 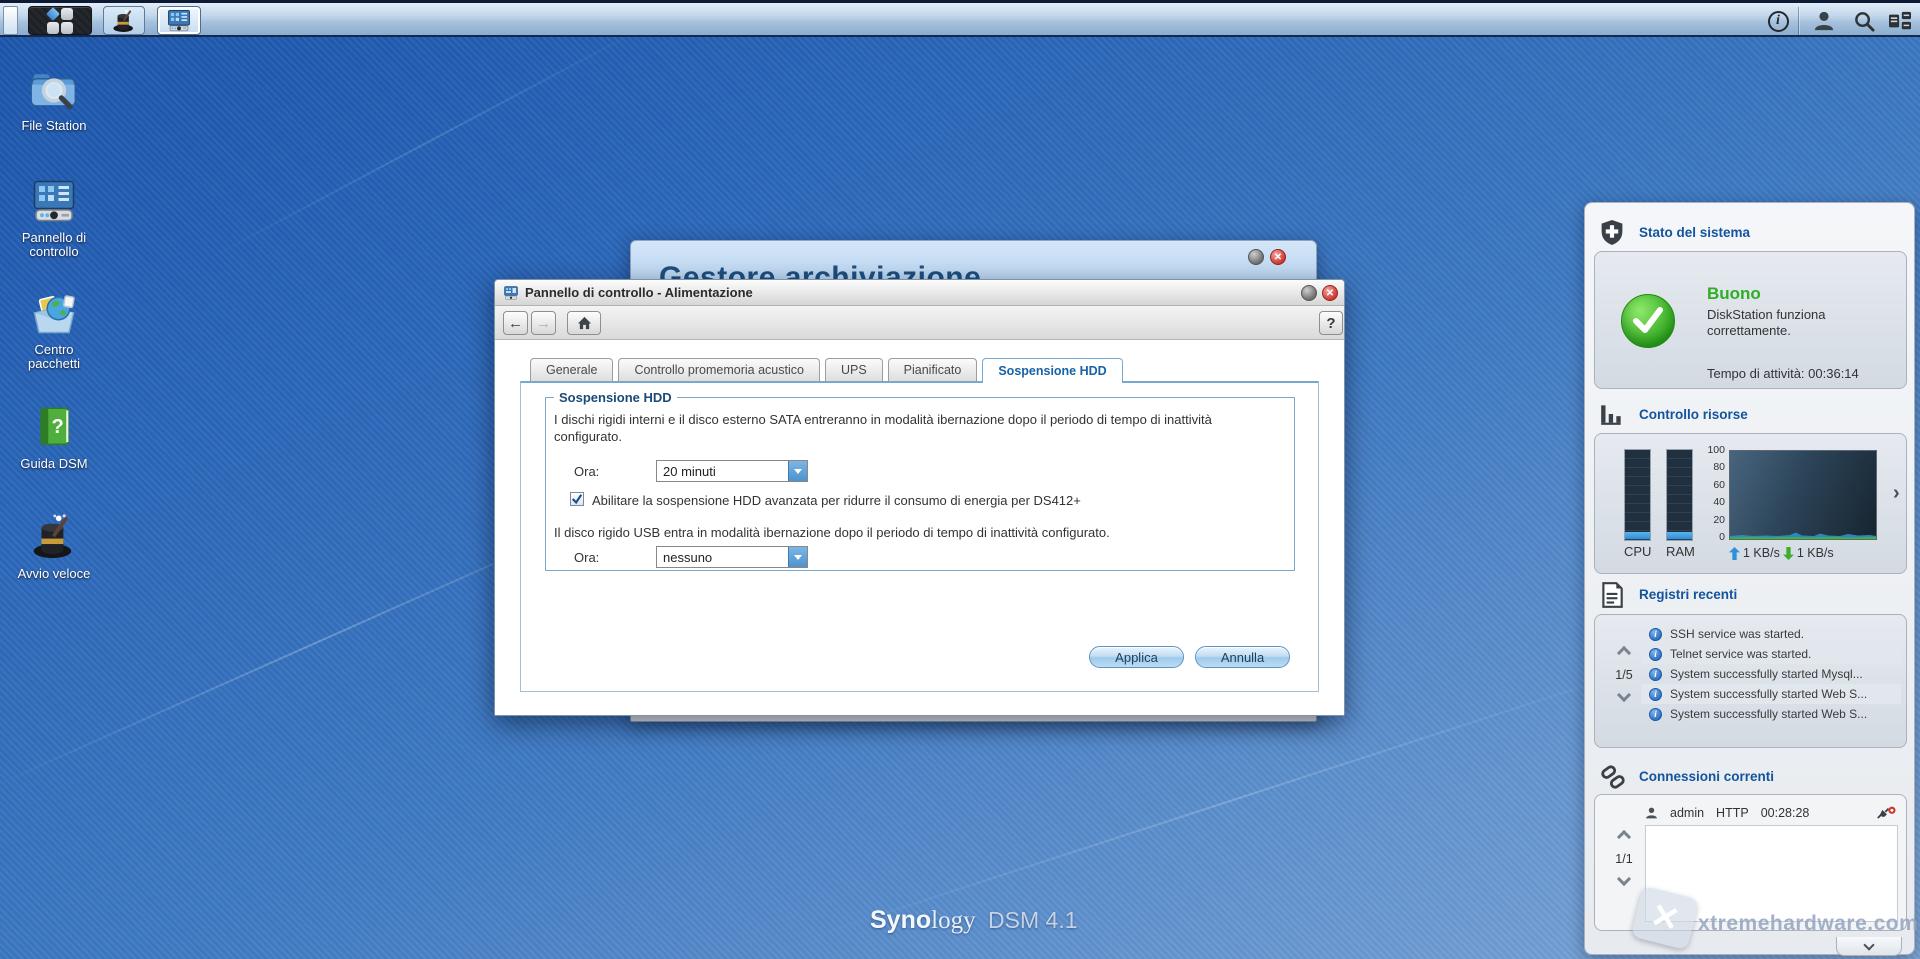 I want to click on main-menu-icon, so click(x=59, y=20).